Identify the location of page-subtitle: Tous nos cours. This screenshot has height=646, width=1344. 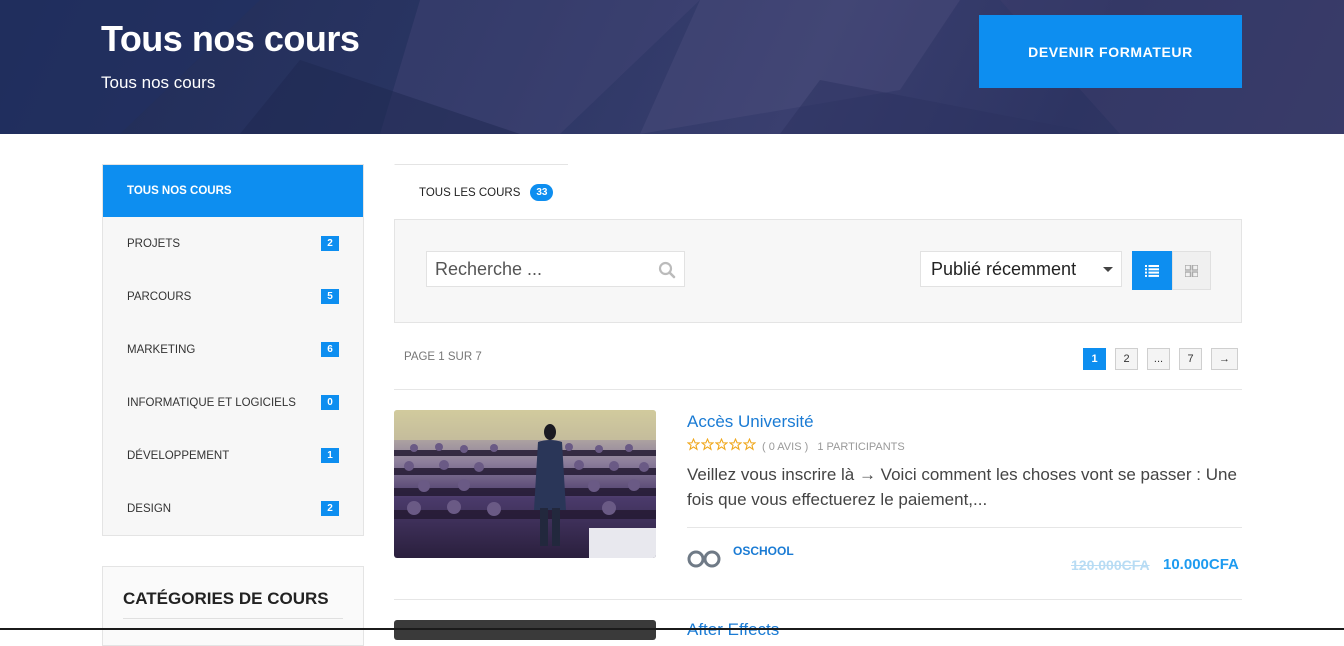
(158, 82).